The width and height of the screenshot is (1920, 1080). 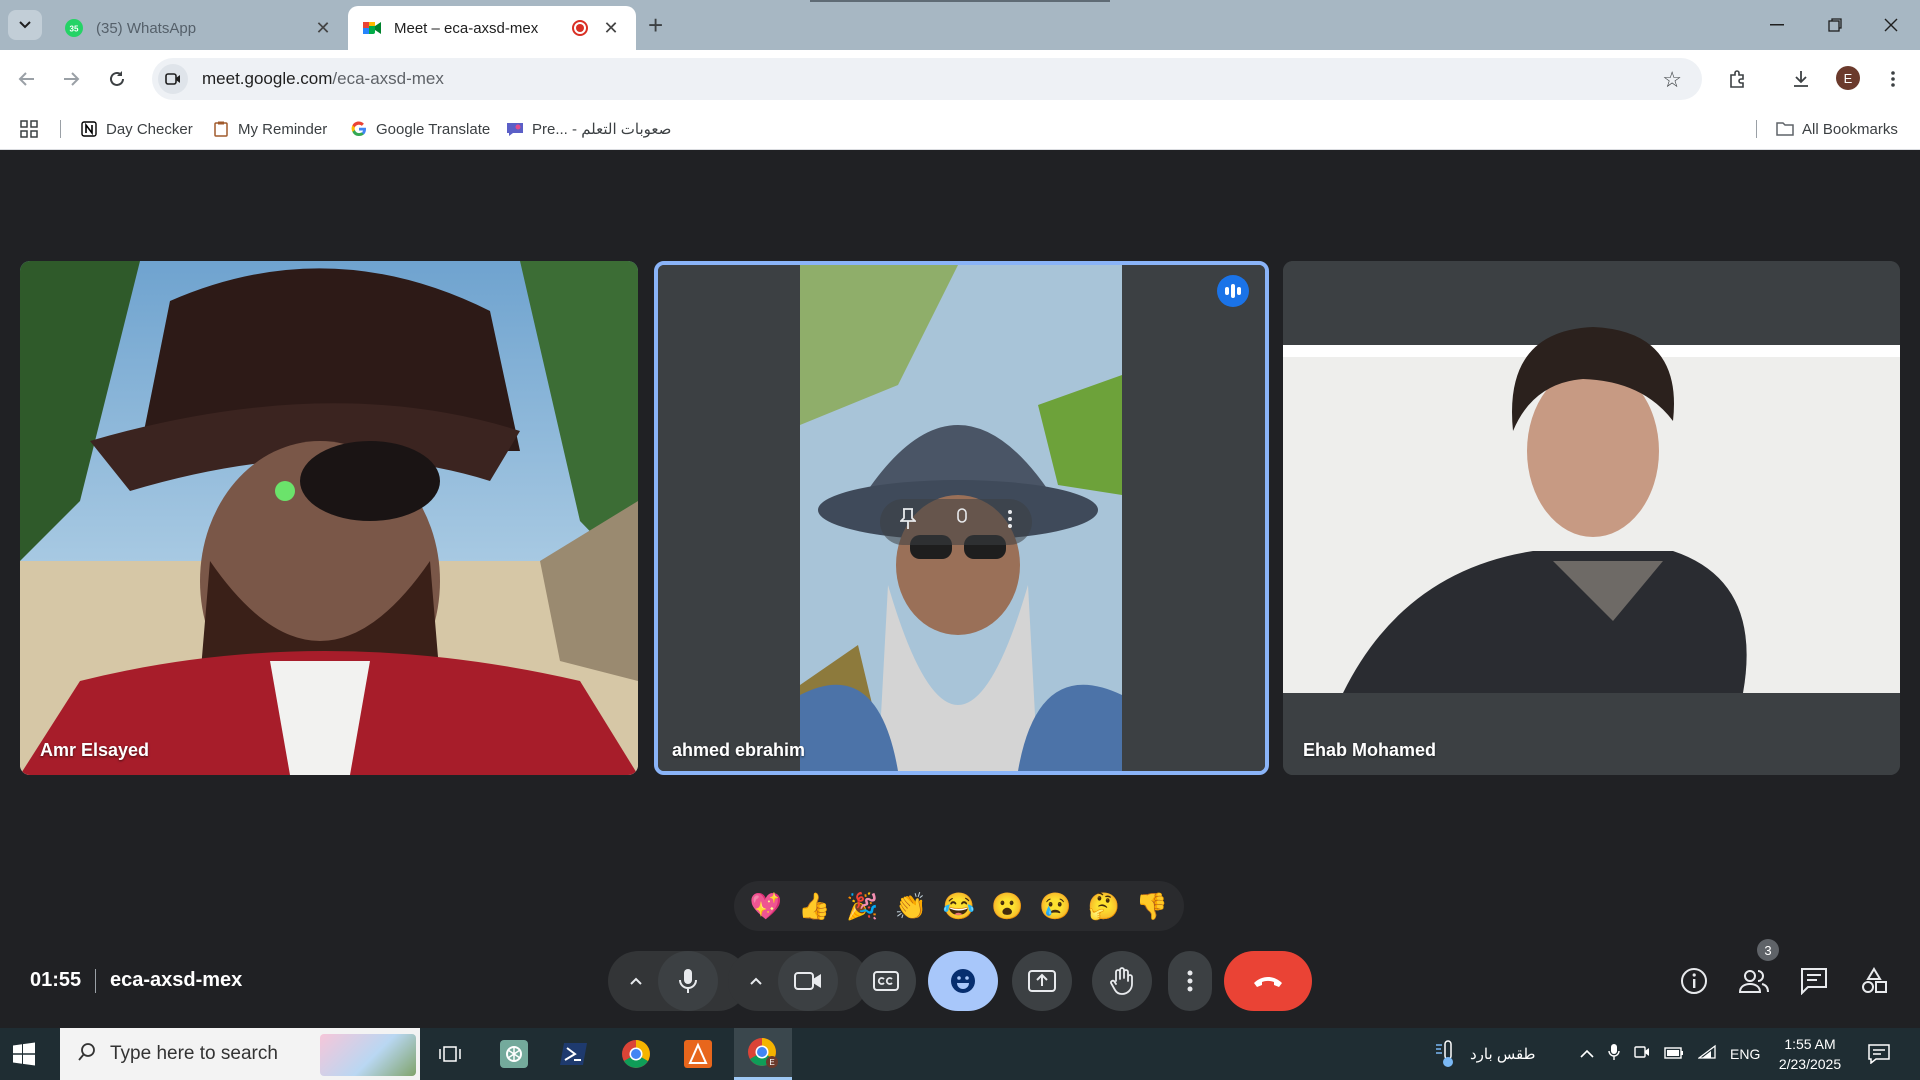 I want to click on chrome-icon, so click(x=636, y=1054).